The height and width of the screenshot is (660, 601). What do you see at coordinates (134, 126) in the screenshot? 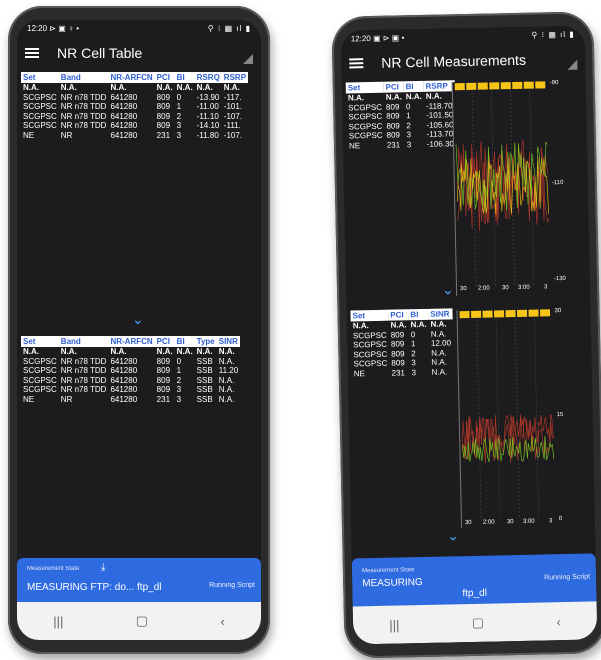
I see `table-row: SCGPSC NR n78 TDD 641280 809 3 -14.10 -111.` at bounding box center [134, 126].